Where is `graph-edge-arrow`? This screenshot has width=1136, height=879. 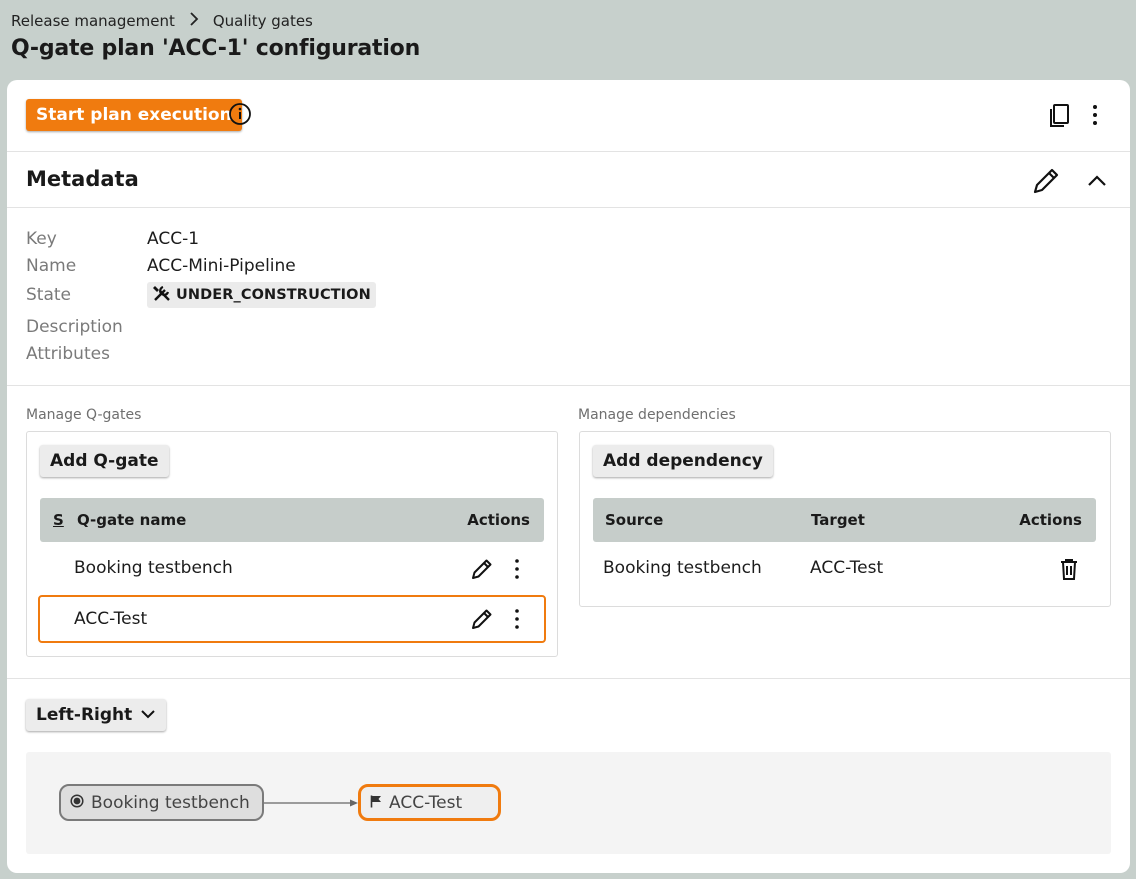 graph-edge-arrow is located at coordinates (311, 803).